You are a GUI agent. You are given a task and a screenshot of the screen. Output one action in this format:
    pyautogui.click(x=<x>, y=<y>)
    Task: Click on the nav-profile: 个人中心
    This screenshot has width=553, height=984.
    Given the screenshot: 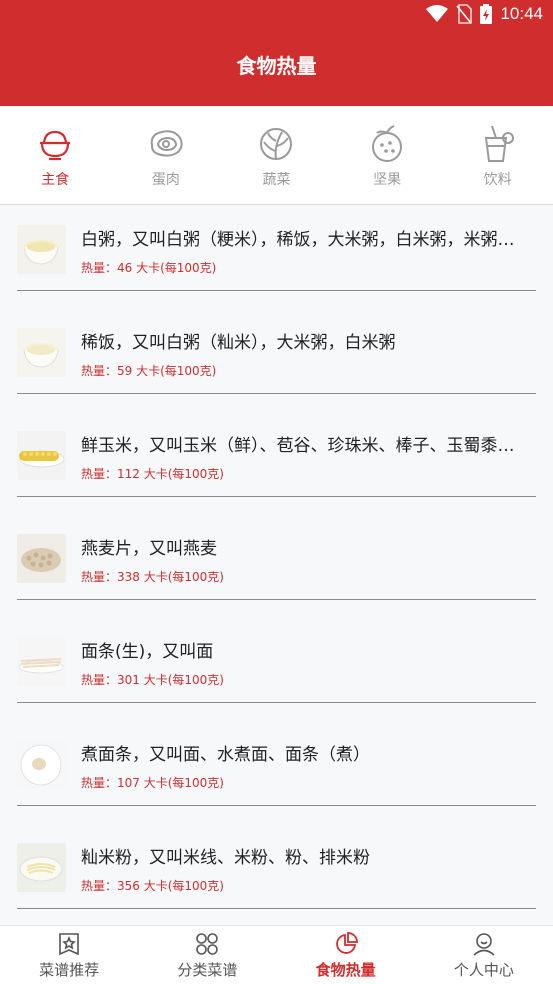 What is the action you would take?
    pyautogui.click(x=484, y=955)
    